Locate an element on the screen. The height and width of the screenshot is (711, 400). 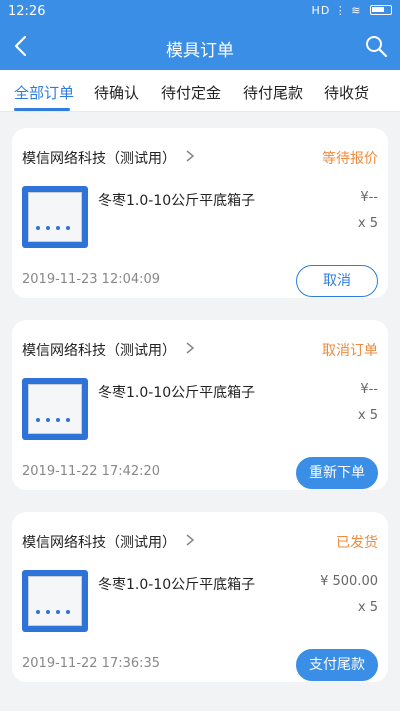
status-time: 12:26 is located at coordinates (27, 11).